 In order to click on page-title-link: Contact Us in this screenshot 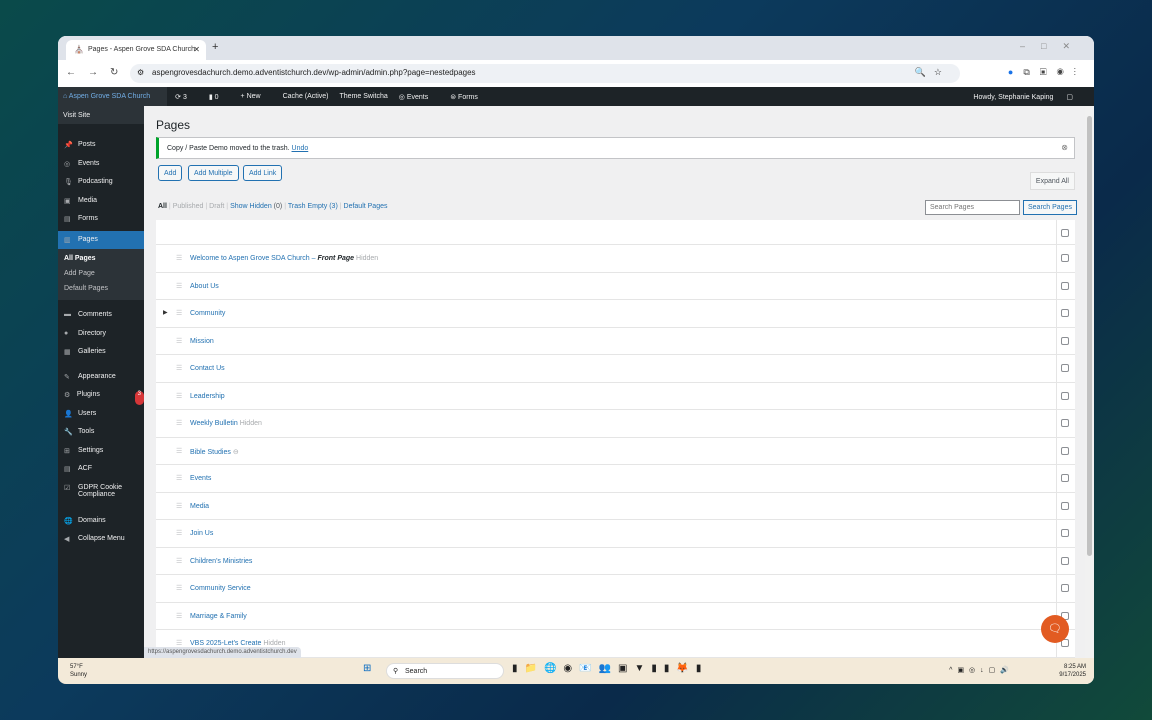, I will do `click(207, 368)`.